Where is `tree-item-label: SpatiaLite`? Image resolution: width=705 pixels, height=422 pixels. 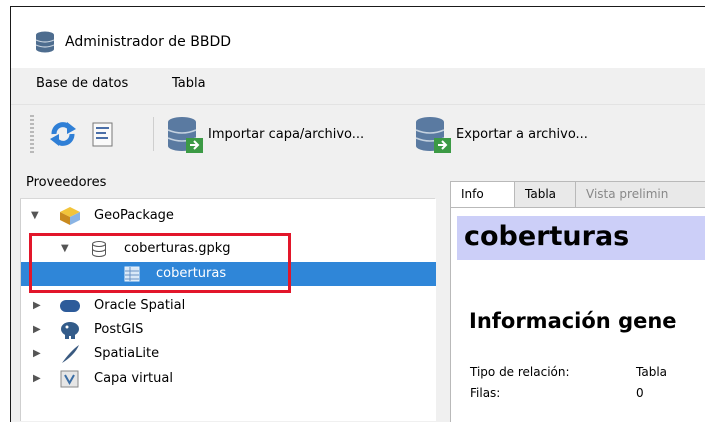
tree-item-label: SpatiaLite is located at coordinates (127, 353).